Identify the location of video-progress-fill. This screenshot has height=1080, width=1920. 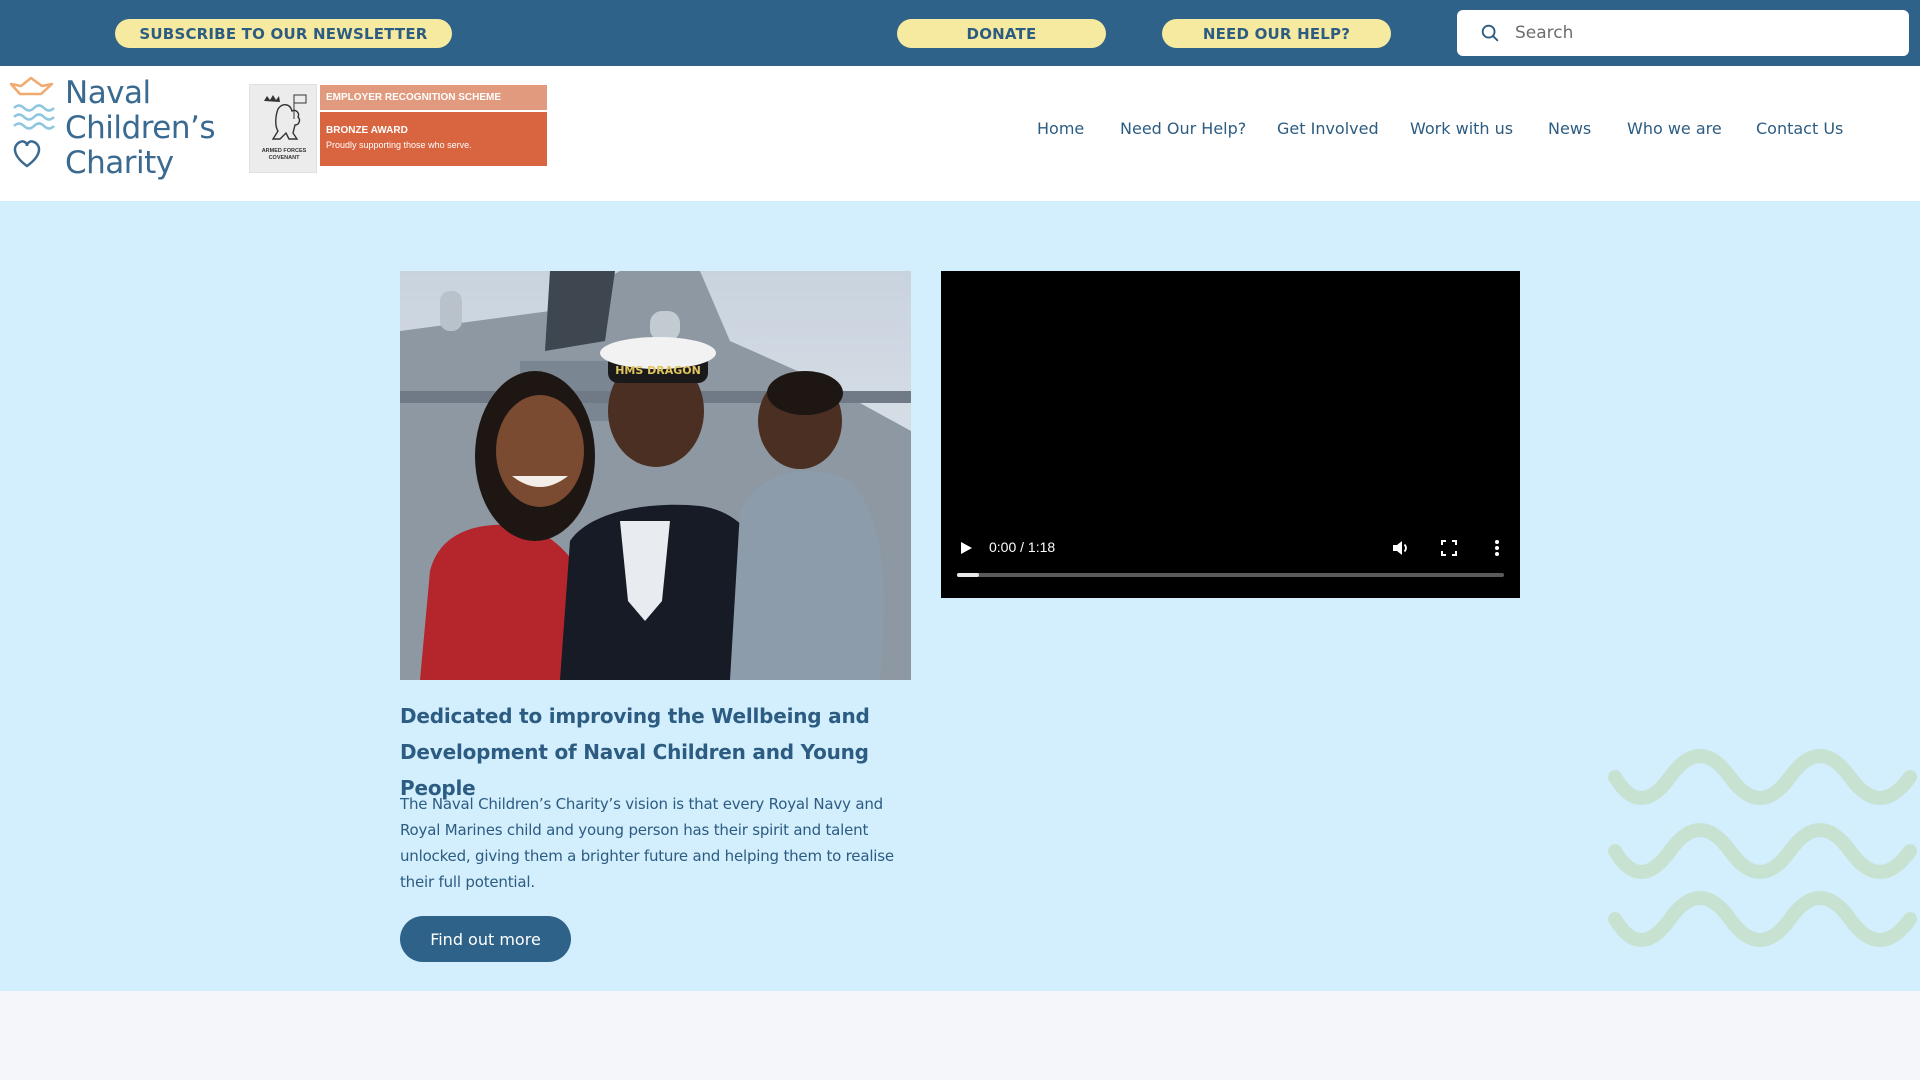
(968, 575).